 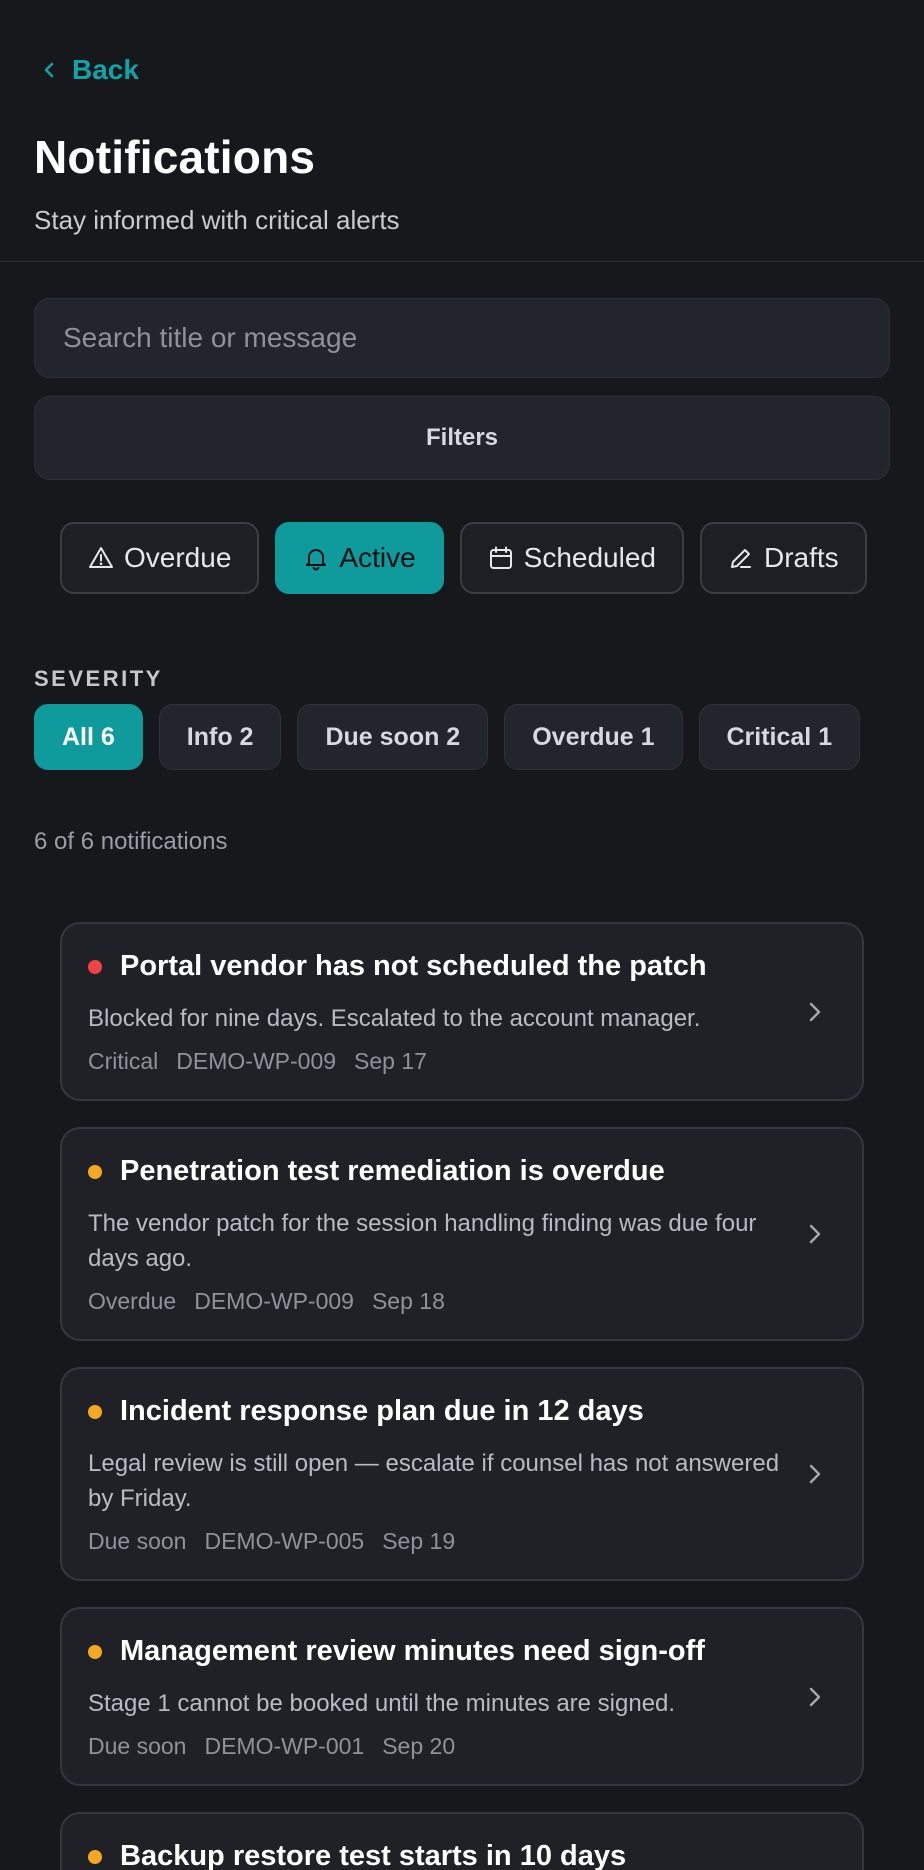 What do you see at coordinates (476, 338) in the screenshot?
I see `search-input` at bounding box center [476, 338].